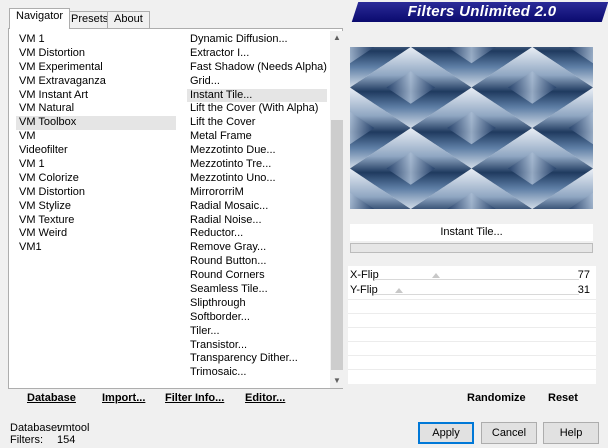 The width and height of the screenshot is (608, 448). I want to click on filter-item: Lift the Cover, so click(257, 123).